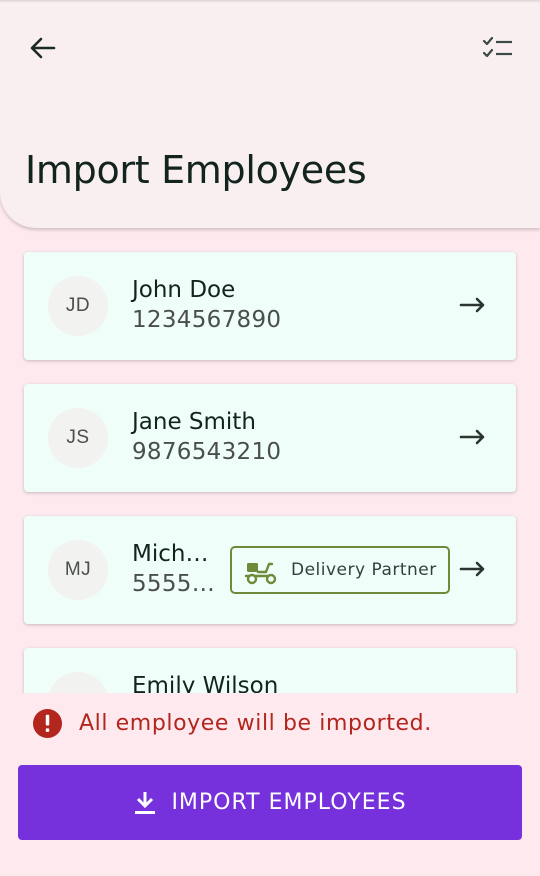 Image resolution: width=540 pixels, height=876 pixels. I want to click on import-employees-button: IMPORT EMPLOYEES, so click(270, 802).